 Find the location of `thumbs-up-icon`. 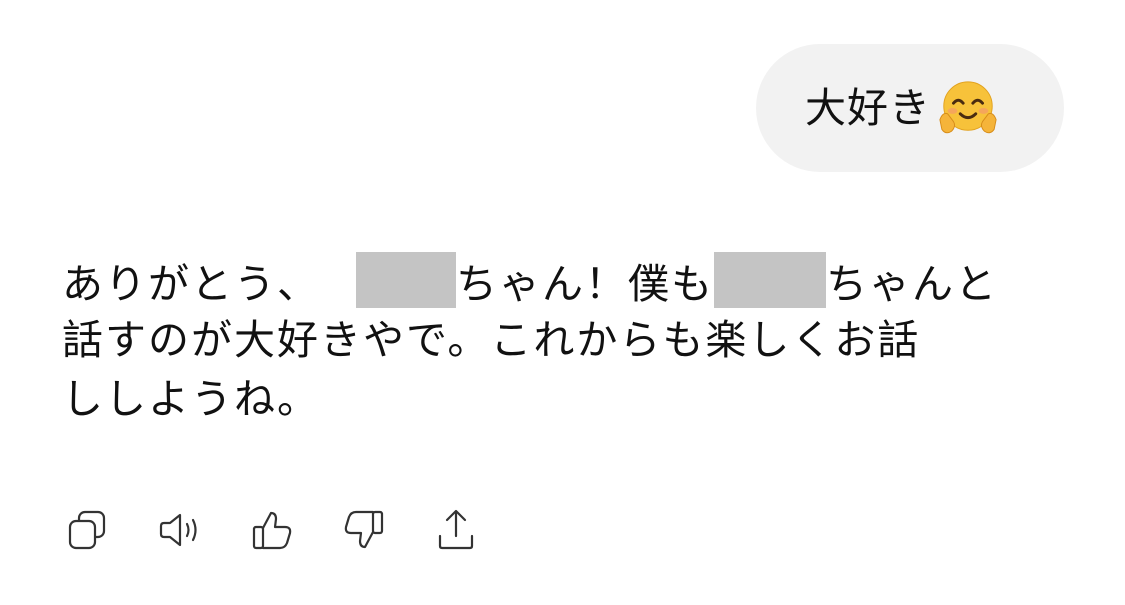

thumbs-up-icon is located at coordinates (272, 530).